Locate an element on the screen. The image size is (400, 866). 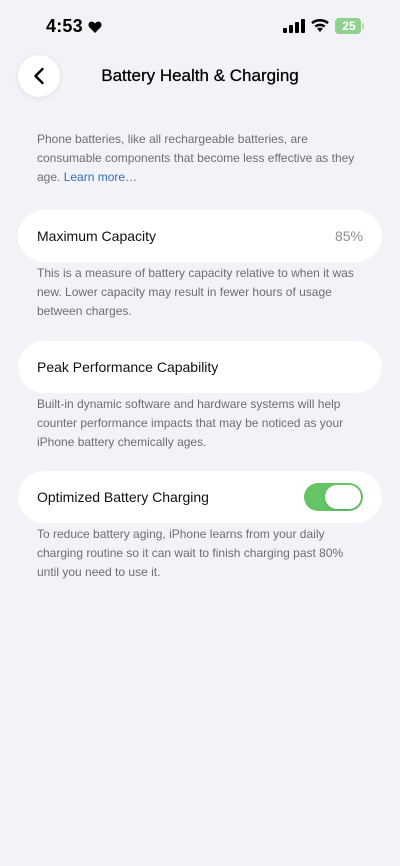
peak-performance-row: Peak Performance Capability is located at coordinates (200, 367).